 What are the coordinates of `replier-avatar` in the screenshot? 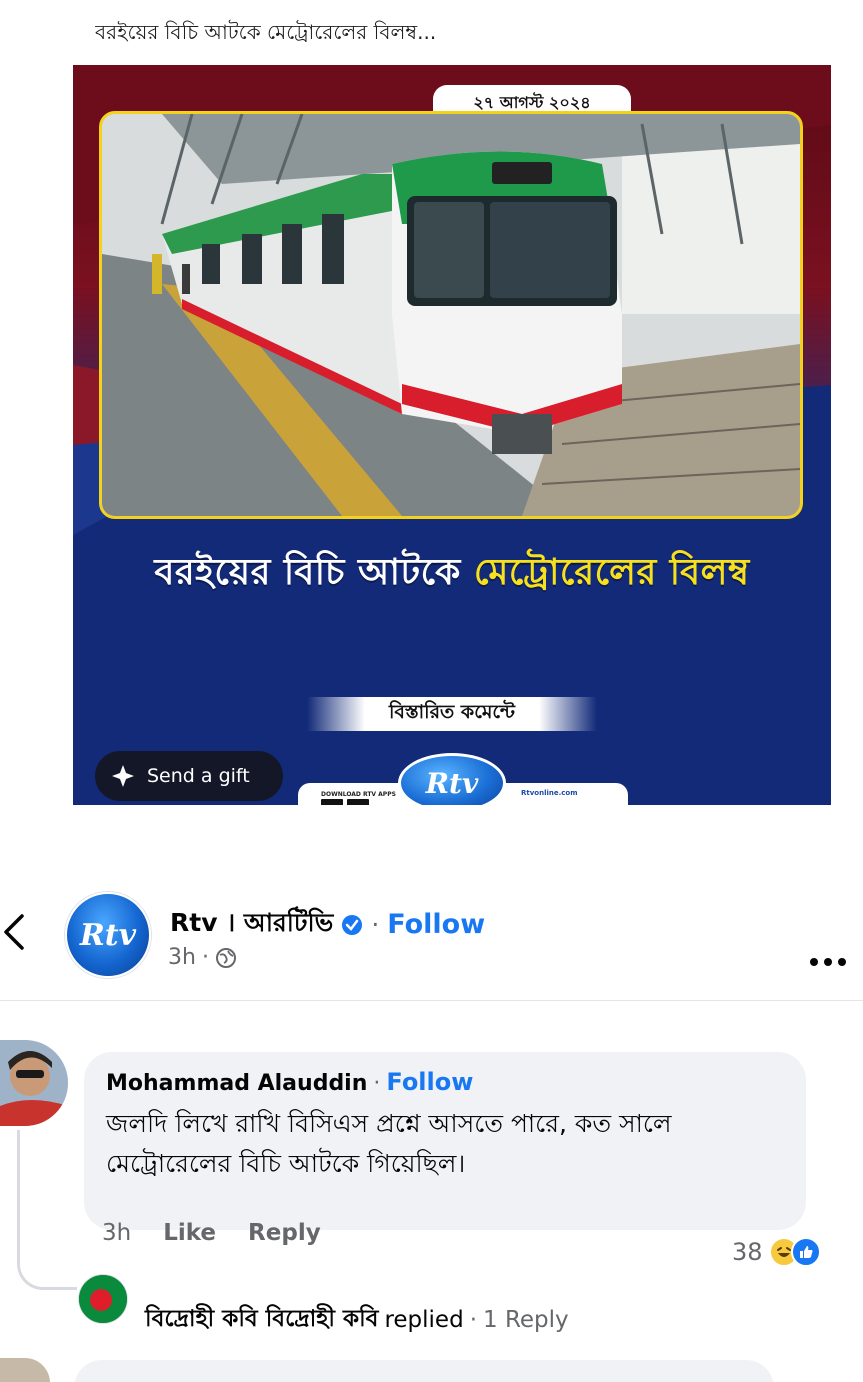 It's located at (103, 1299).